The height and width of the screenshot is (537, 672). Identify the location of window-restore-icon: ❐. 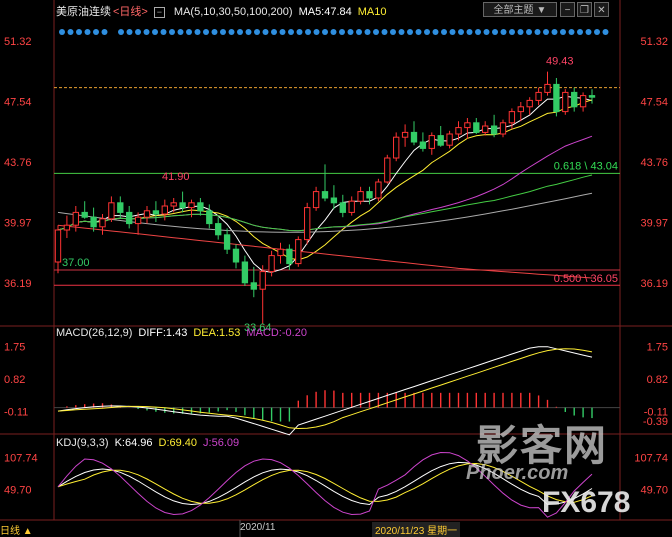
(584, 9).